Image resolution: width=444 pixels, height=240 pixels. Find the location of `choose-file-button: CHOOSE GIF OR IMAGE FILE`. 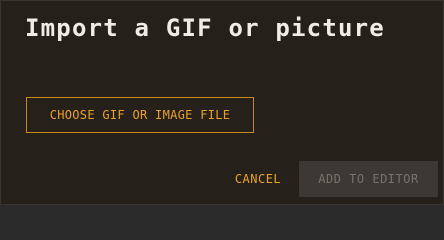

choose-file-button: CHOOSE GIF OR IMAGE FILE is located at coordinates (140, 115).